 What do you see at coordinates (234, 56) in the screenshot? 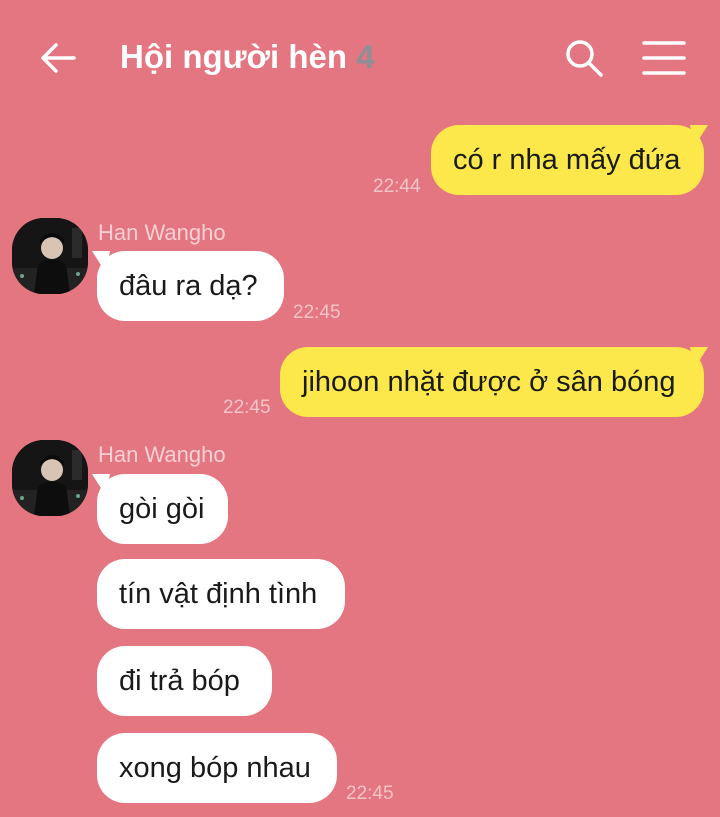
I see `chat-name: Hội người hèn` at bounding box center [234, 56].